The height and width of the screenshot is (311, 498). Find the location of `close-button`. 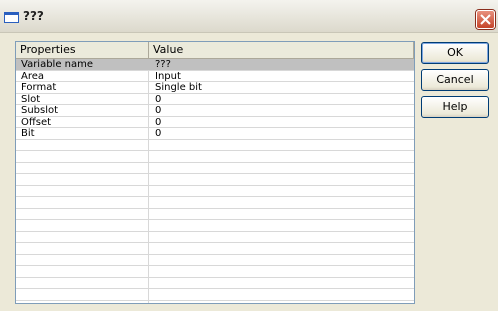

close-button is located at coordinates (485, 19).